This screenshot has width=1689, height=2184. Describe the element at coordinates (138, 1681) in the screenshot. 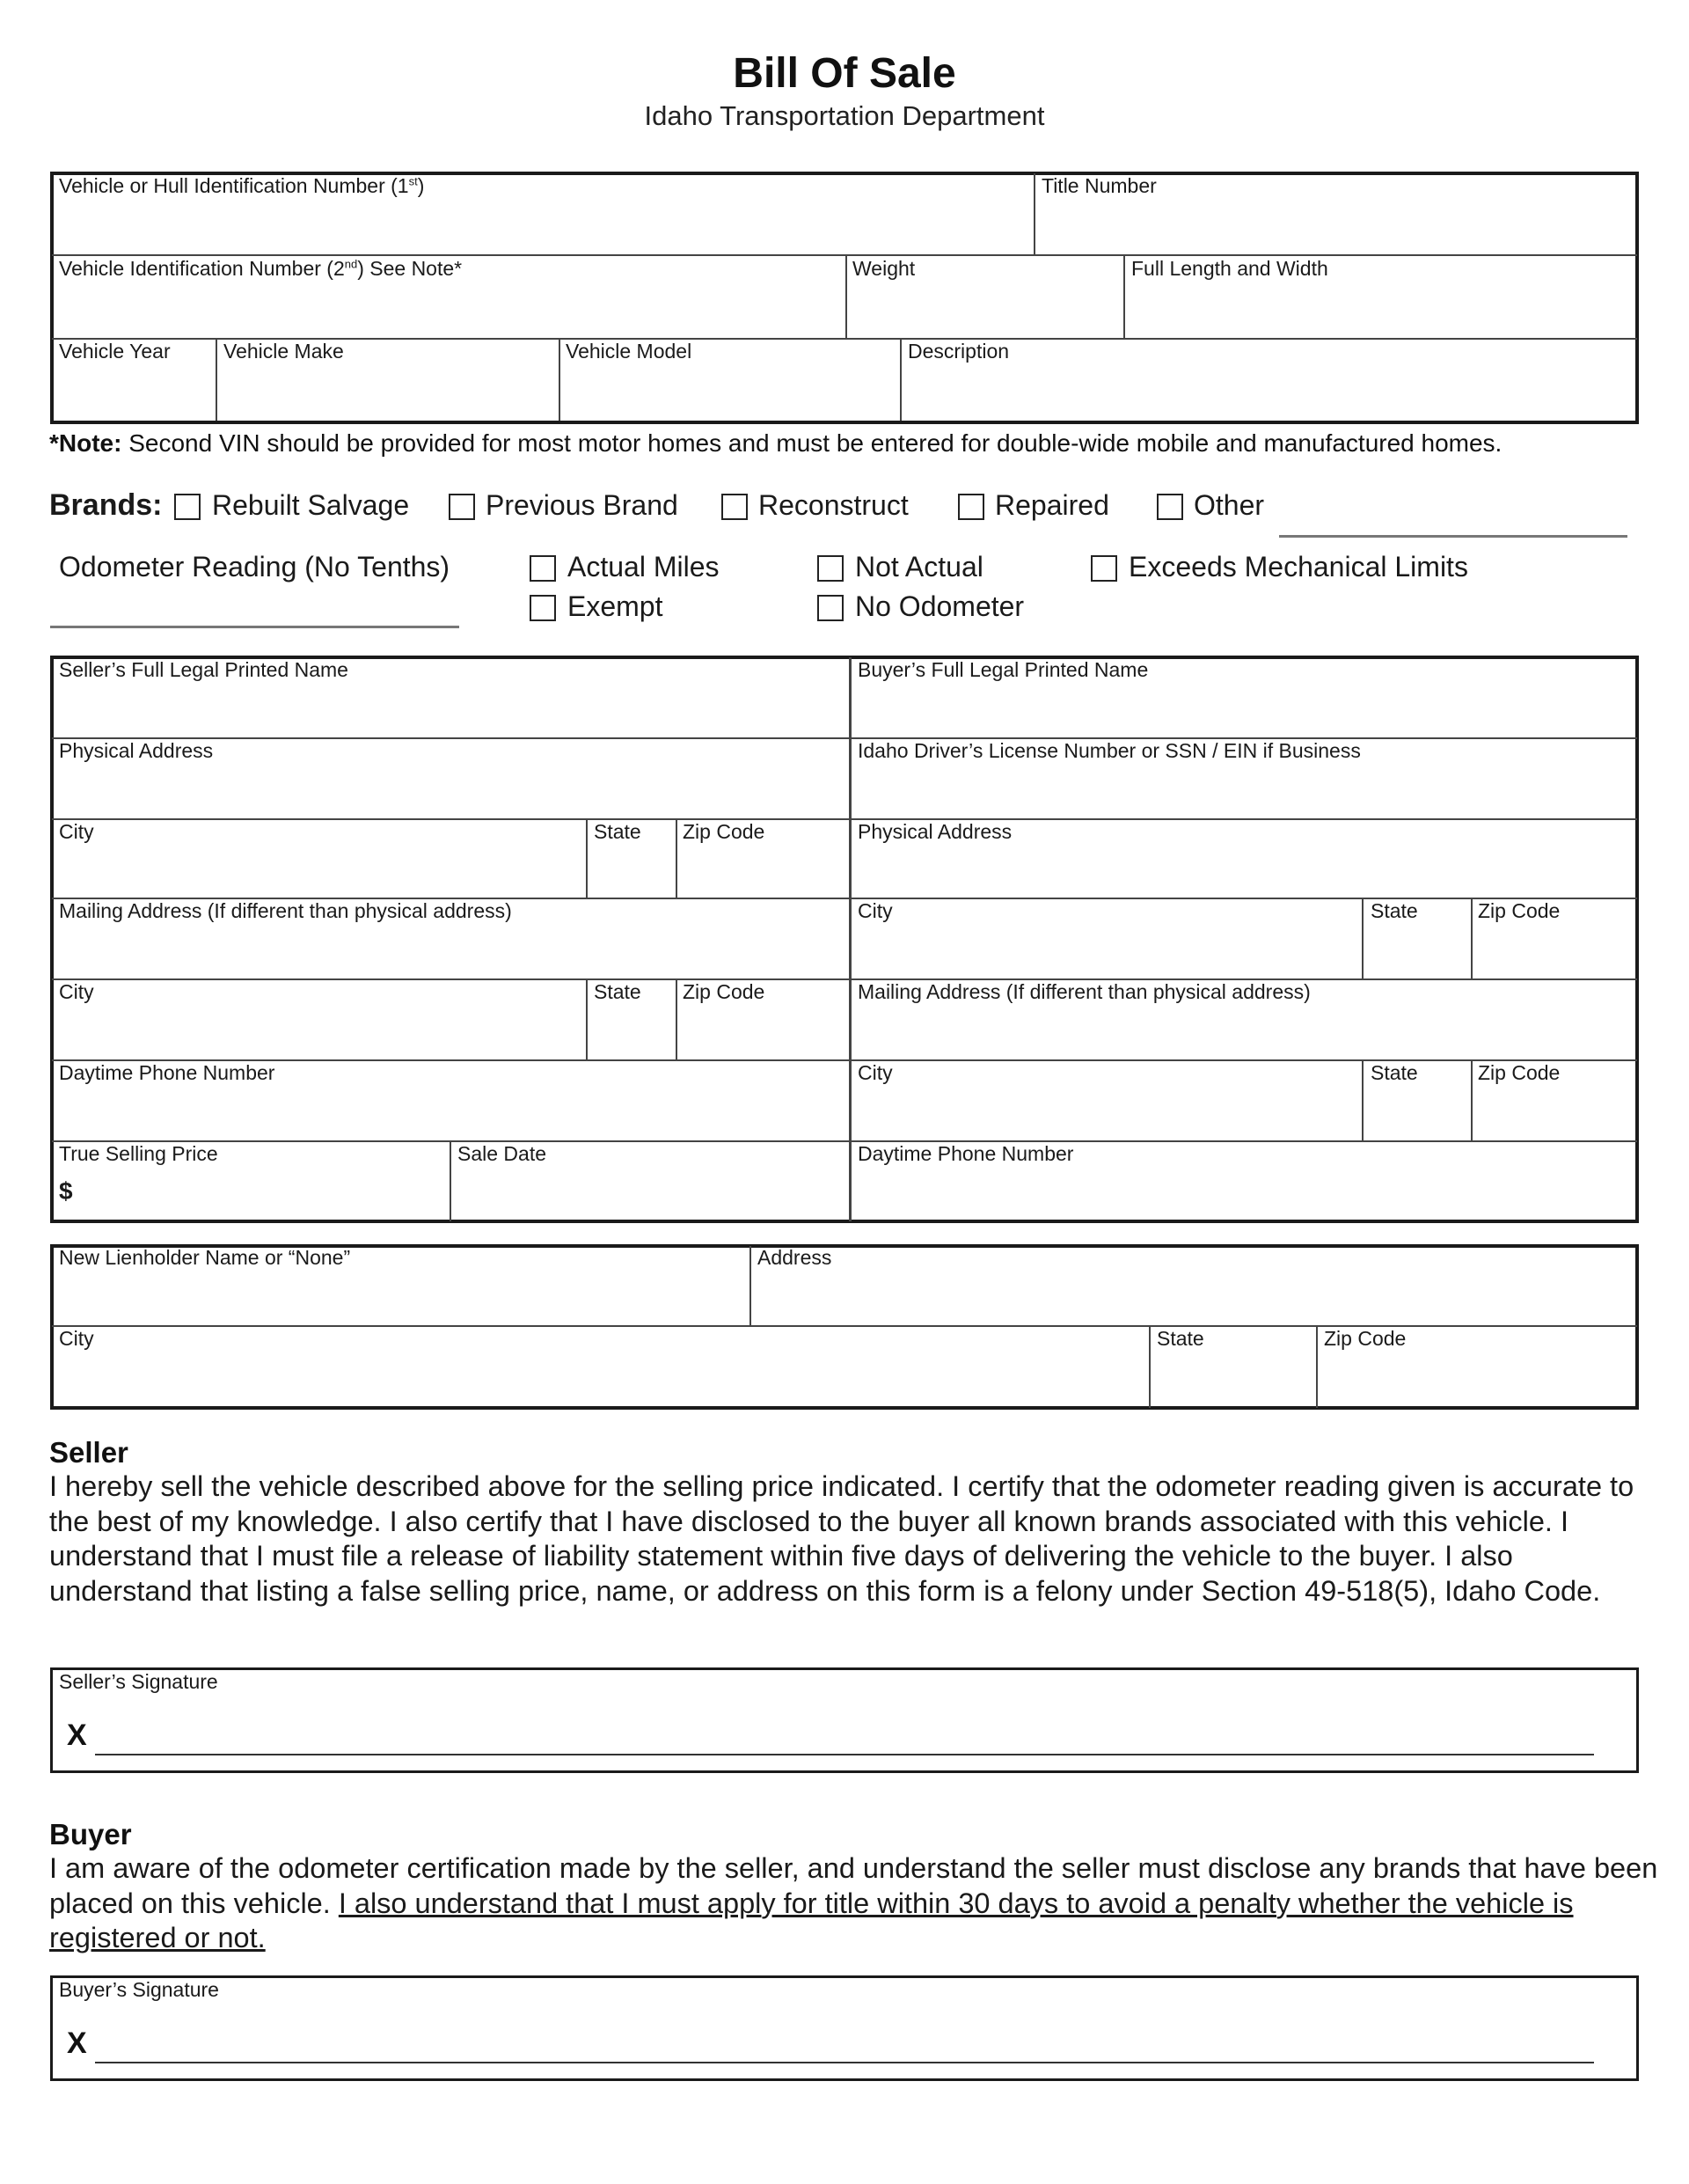

I see `seller-signature-label: Seller’s Signature` at that location.